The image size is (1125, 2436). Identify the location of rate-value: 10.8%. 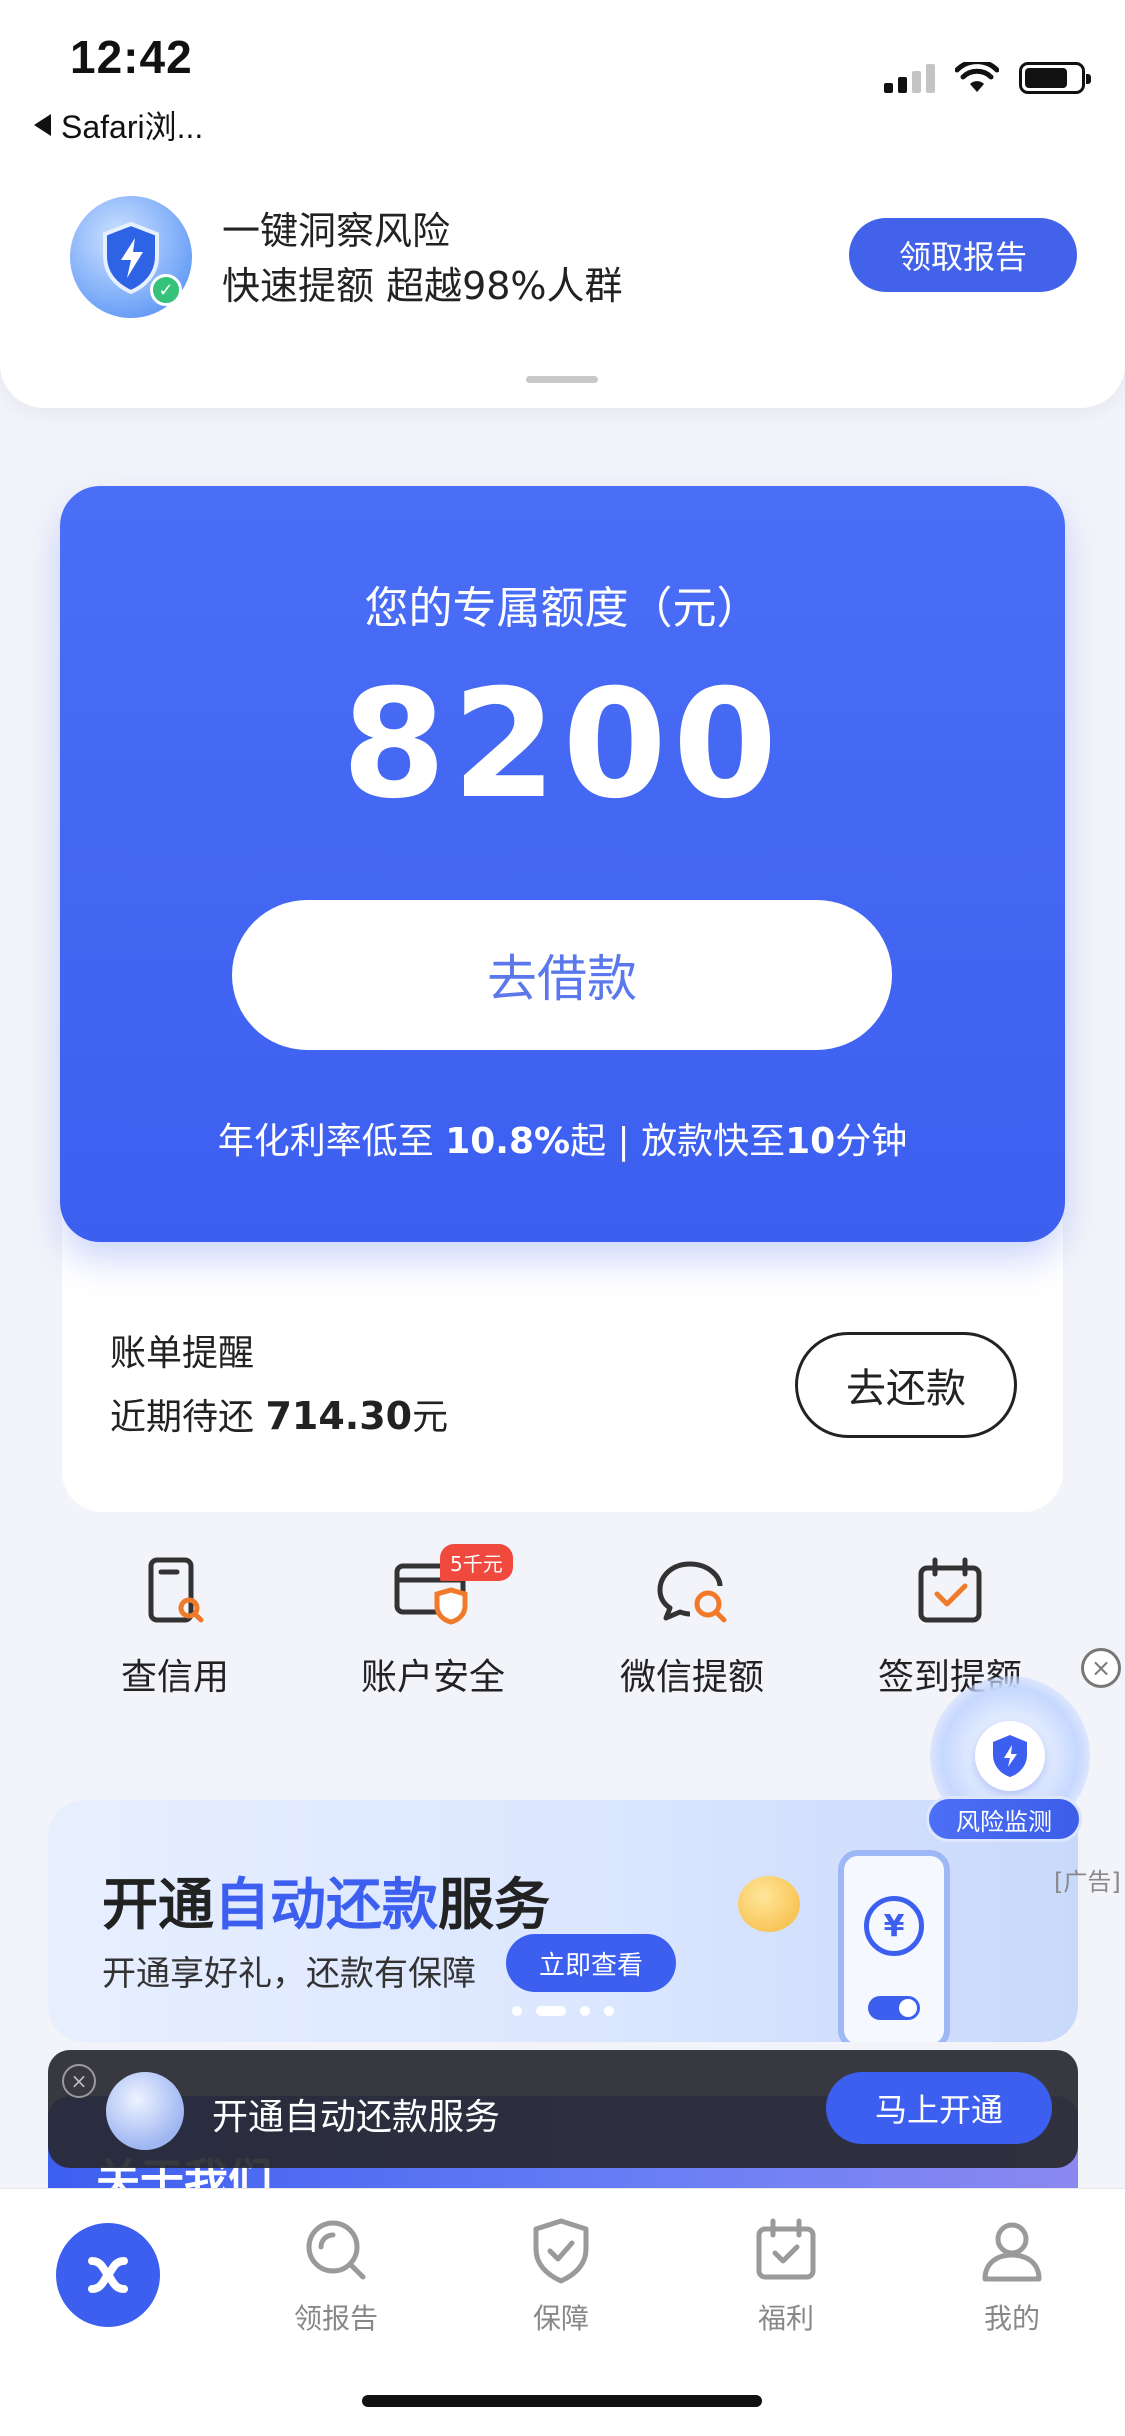
(508, 1141).